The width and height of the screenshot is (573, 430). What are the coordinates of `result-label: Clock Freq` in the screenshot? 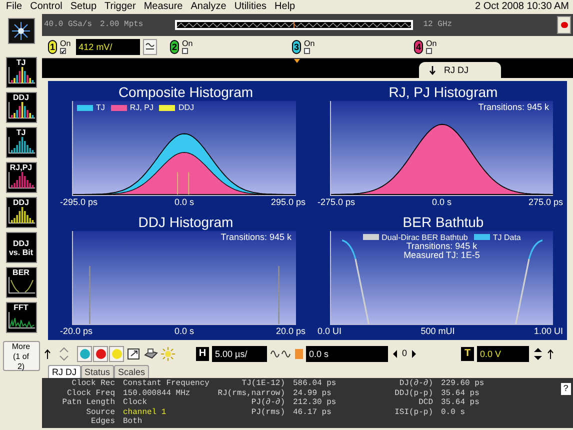 It's located at (90, 393).